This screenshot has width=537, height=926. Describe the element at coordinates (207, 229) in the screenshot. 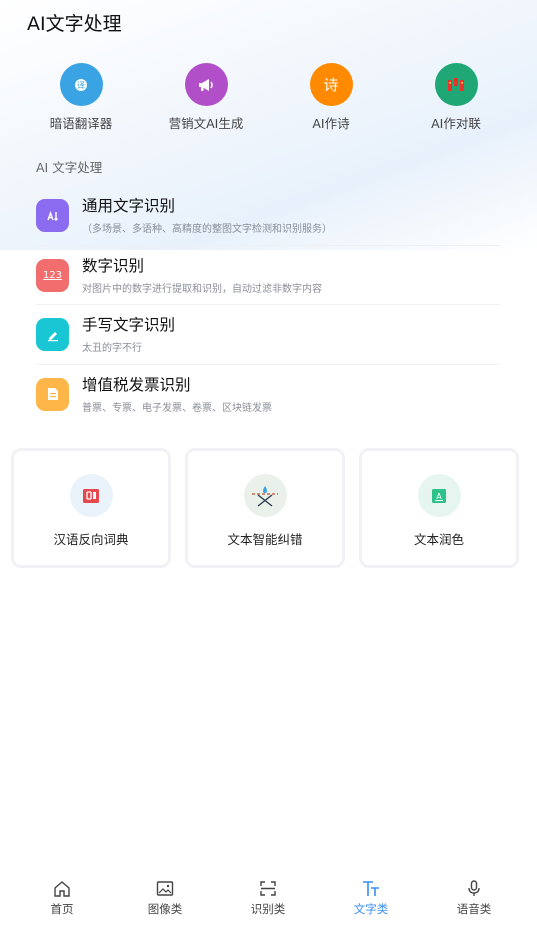

I see `list-item-subtitle: （多场景、多语种、高精度的整图文字检测和识别服务）` at that location.